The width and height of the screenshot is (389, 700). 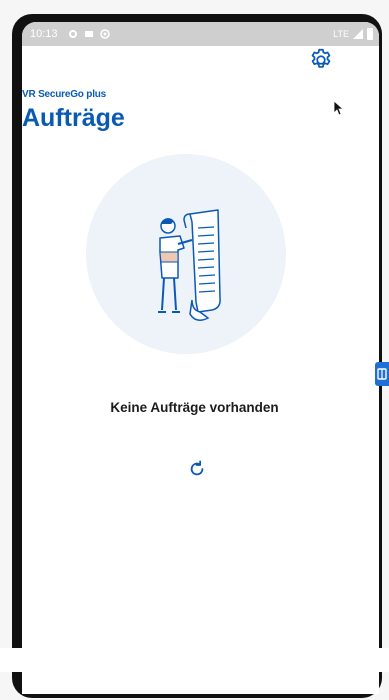 I want to click on network-label: LTE, so click(x=341, y=34).